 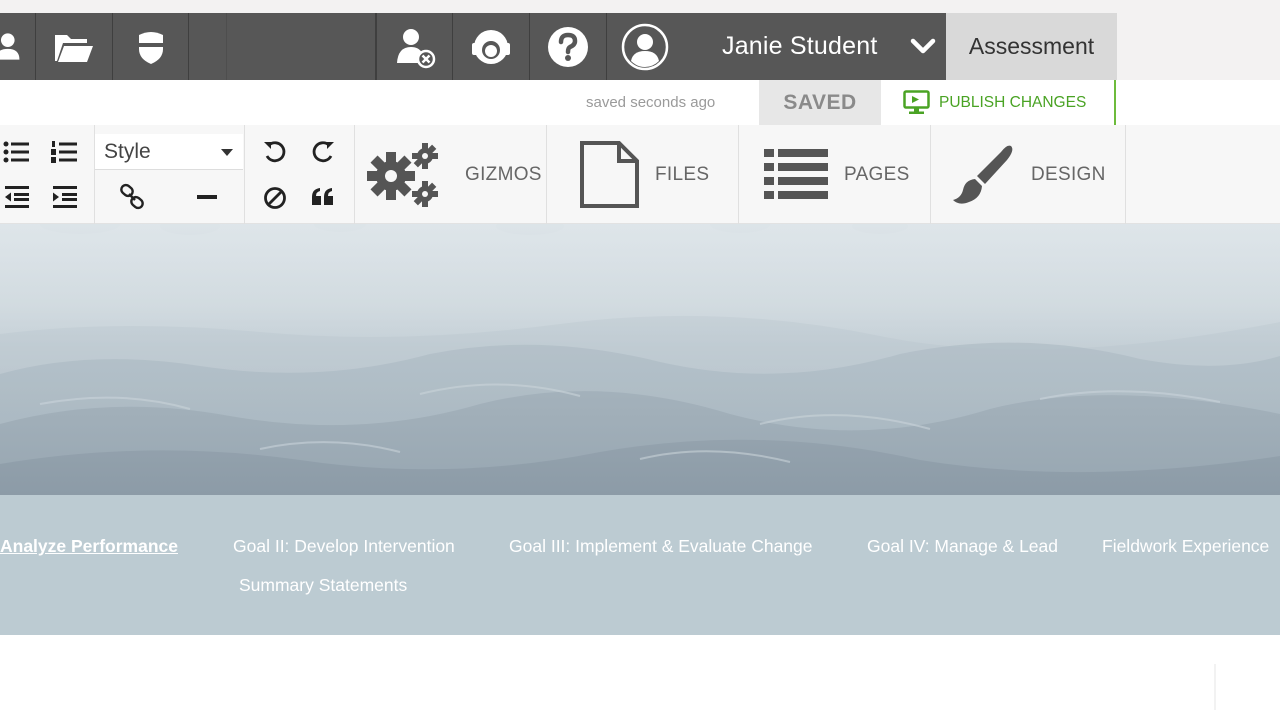 I want to click on folder-icon, so click(x=74, y=48).